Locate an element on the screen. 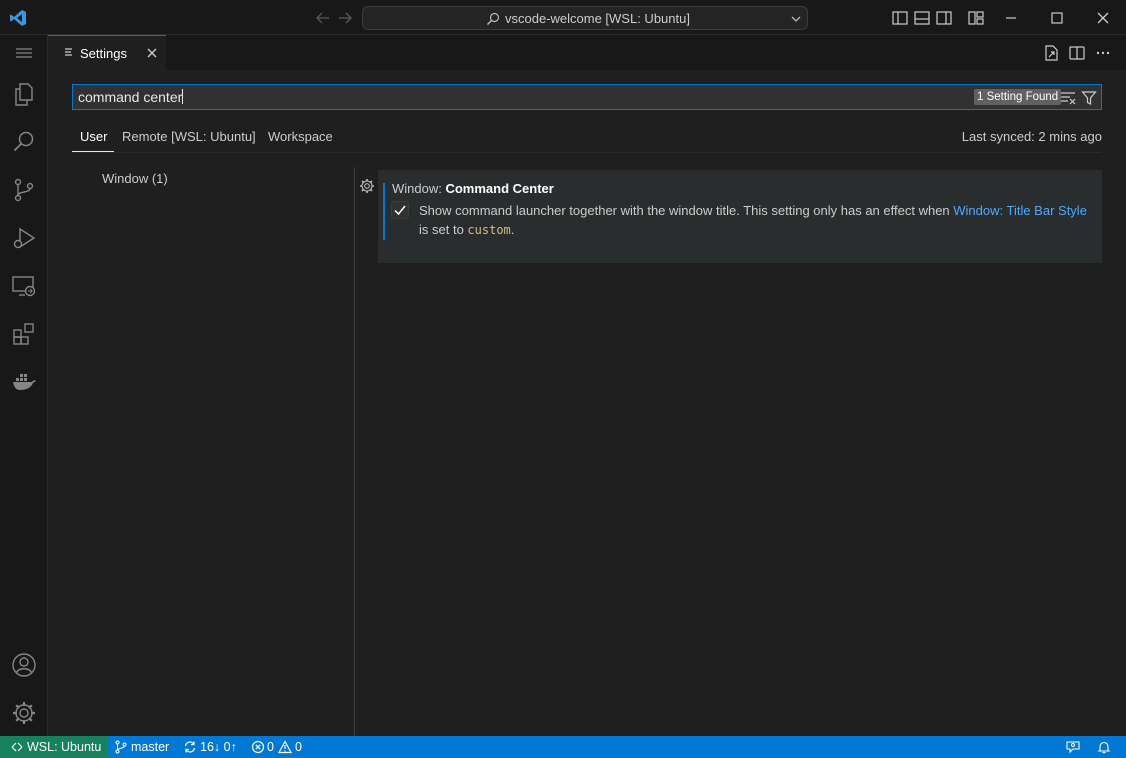  warning-icon is located at coordinates (285, 747).